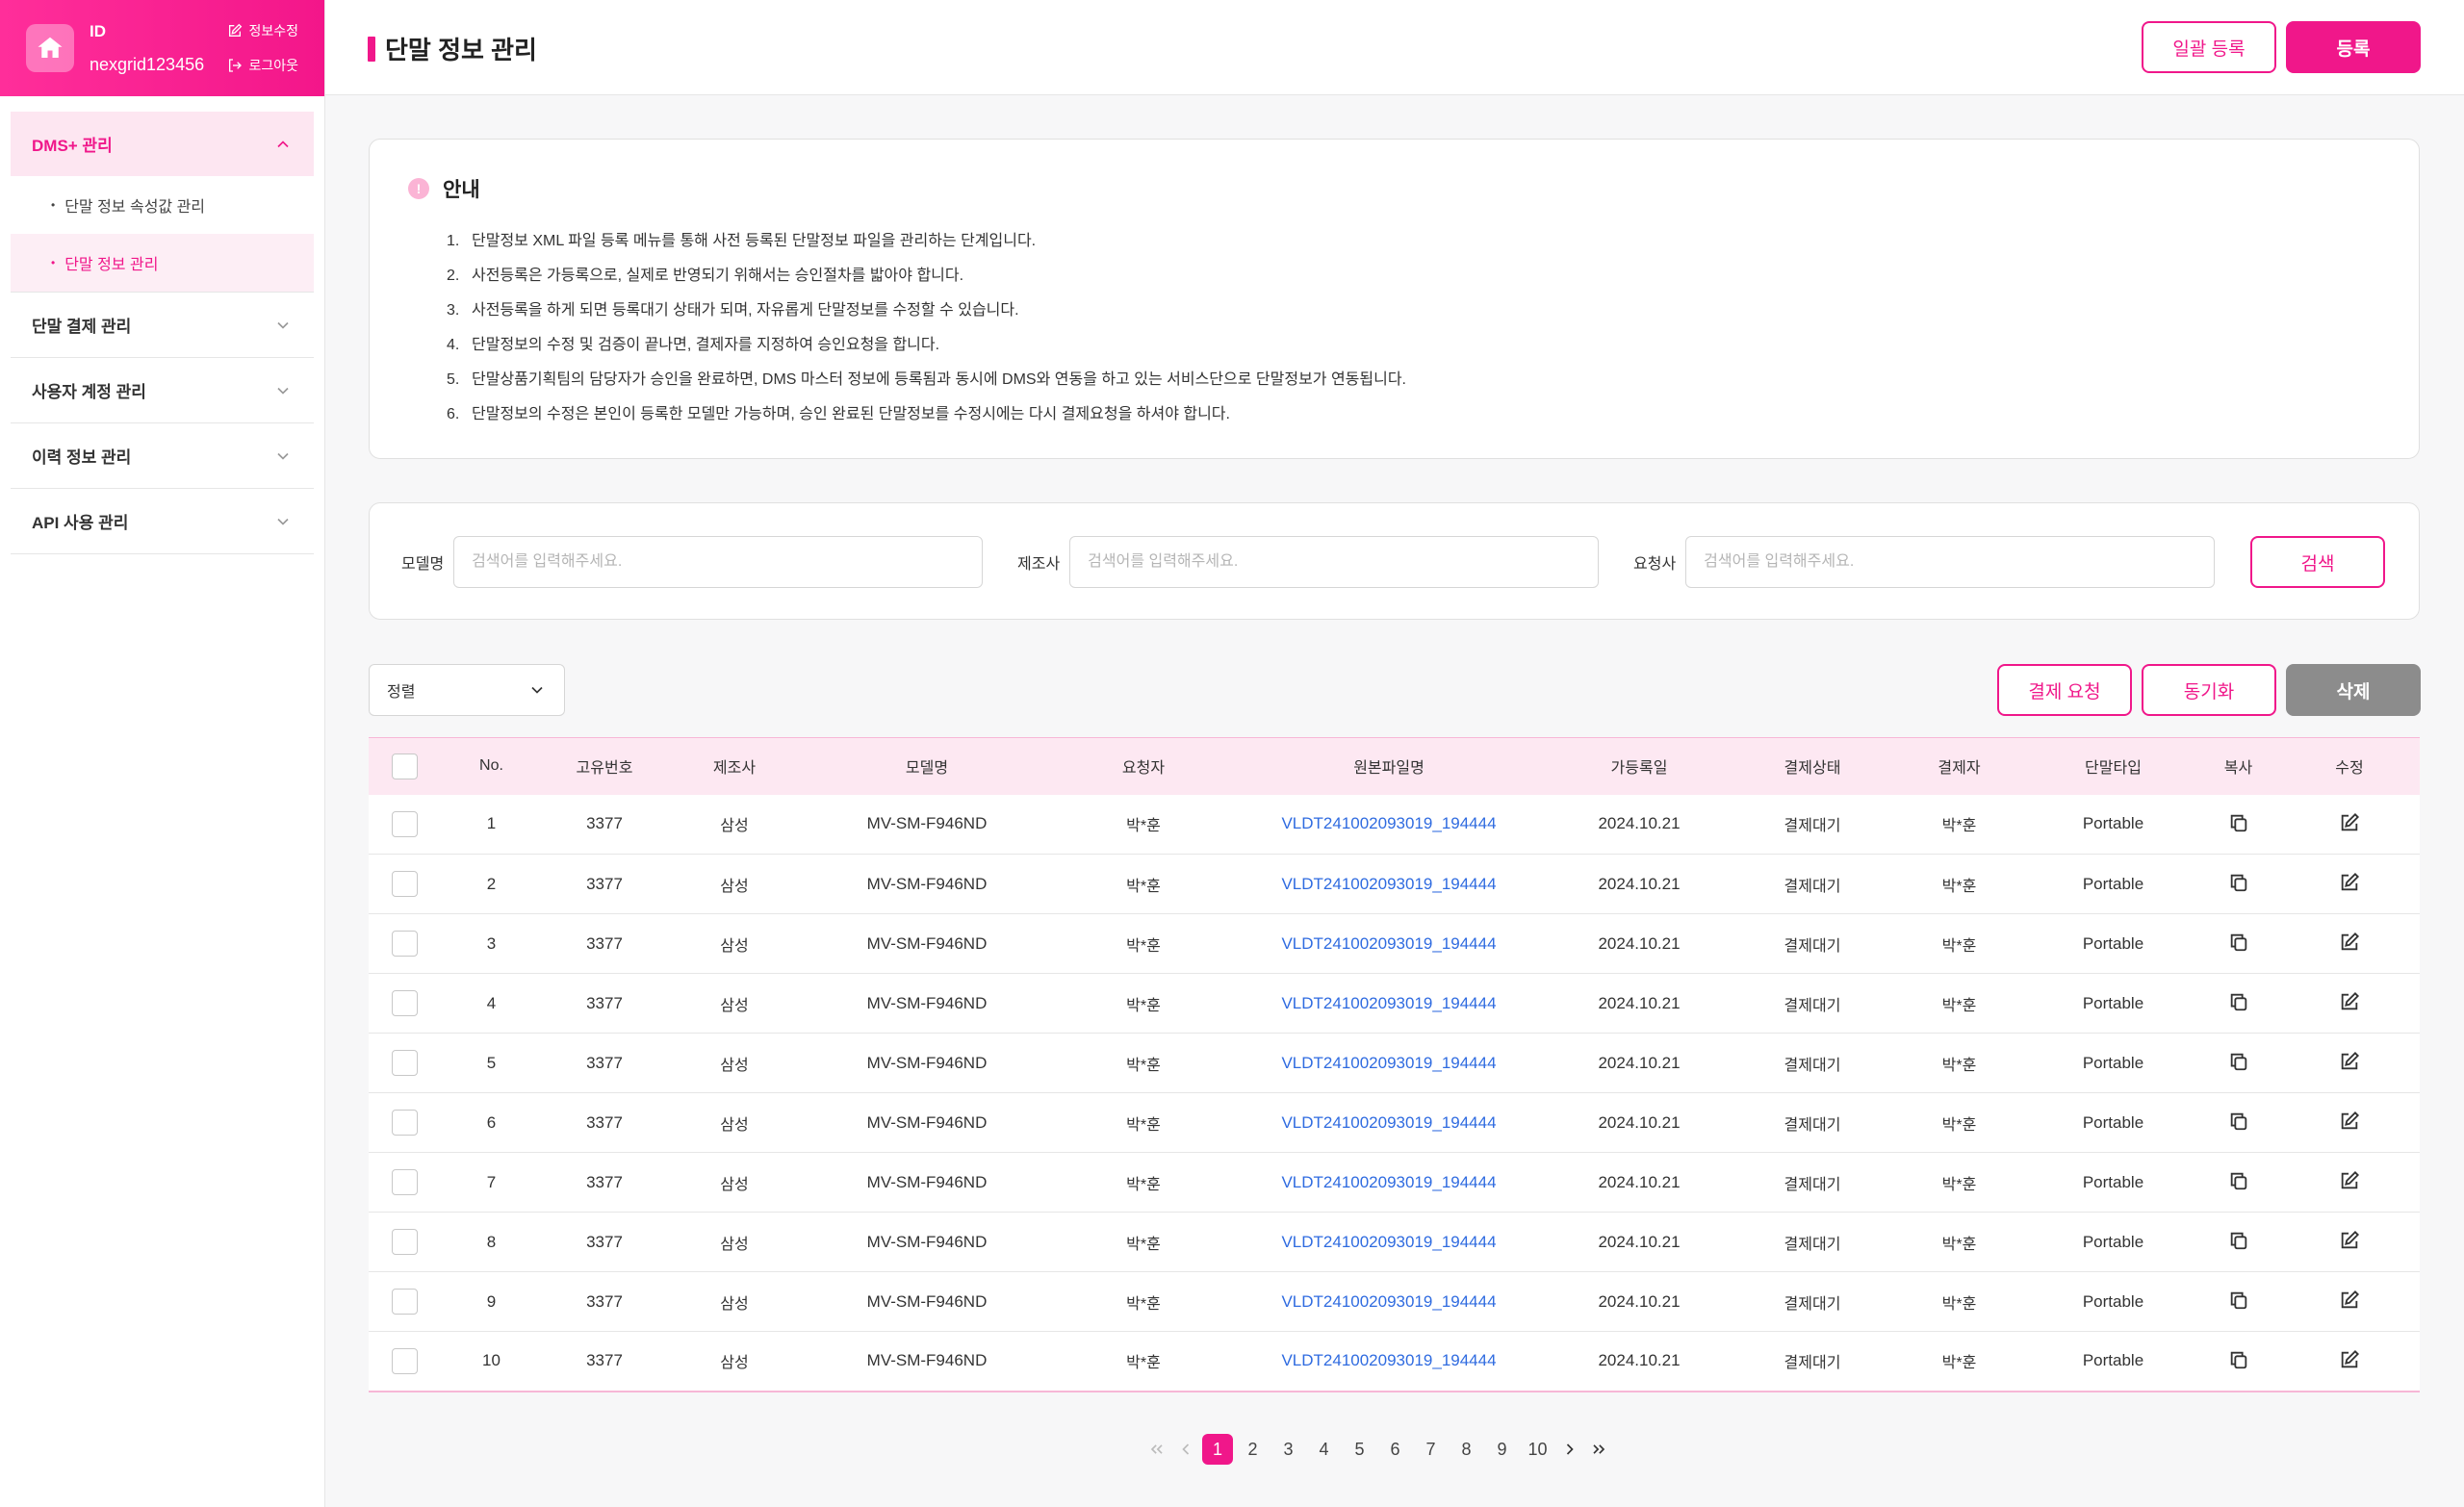 The width and height of the screenshot is (2464, 1507). Describe the element at coordinates (1324, 1449) in the screenshot. I see `page-number: 4` at that location.